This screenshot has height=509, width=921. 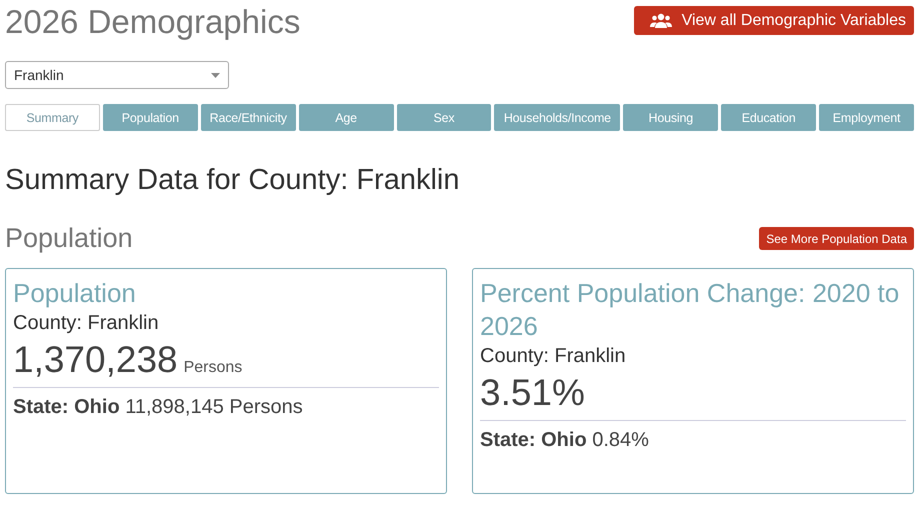 I want to click on unit-label: Persons, so click(x=213, y=368).